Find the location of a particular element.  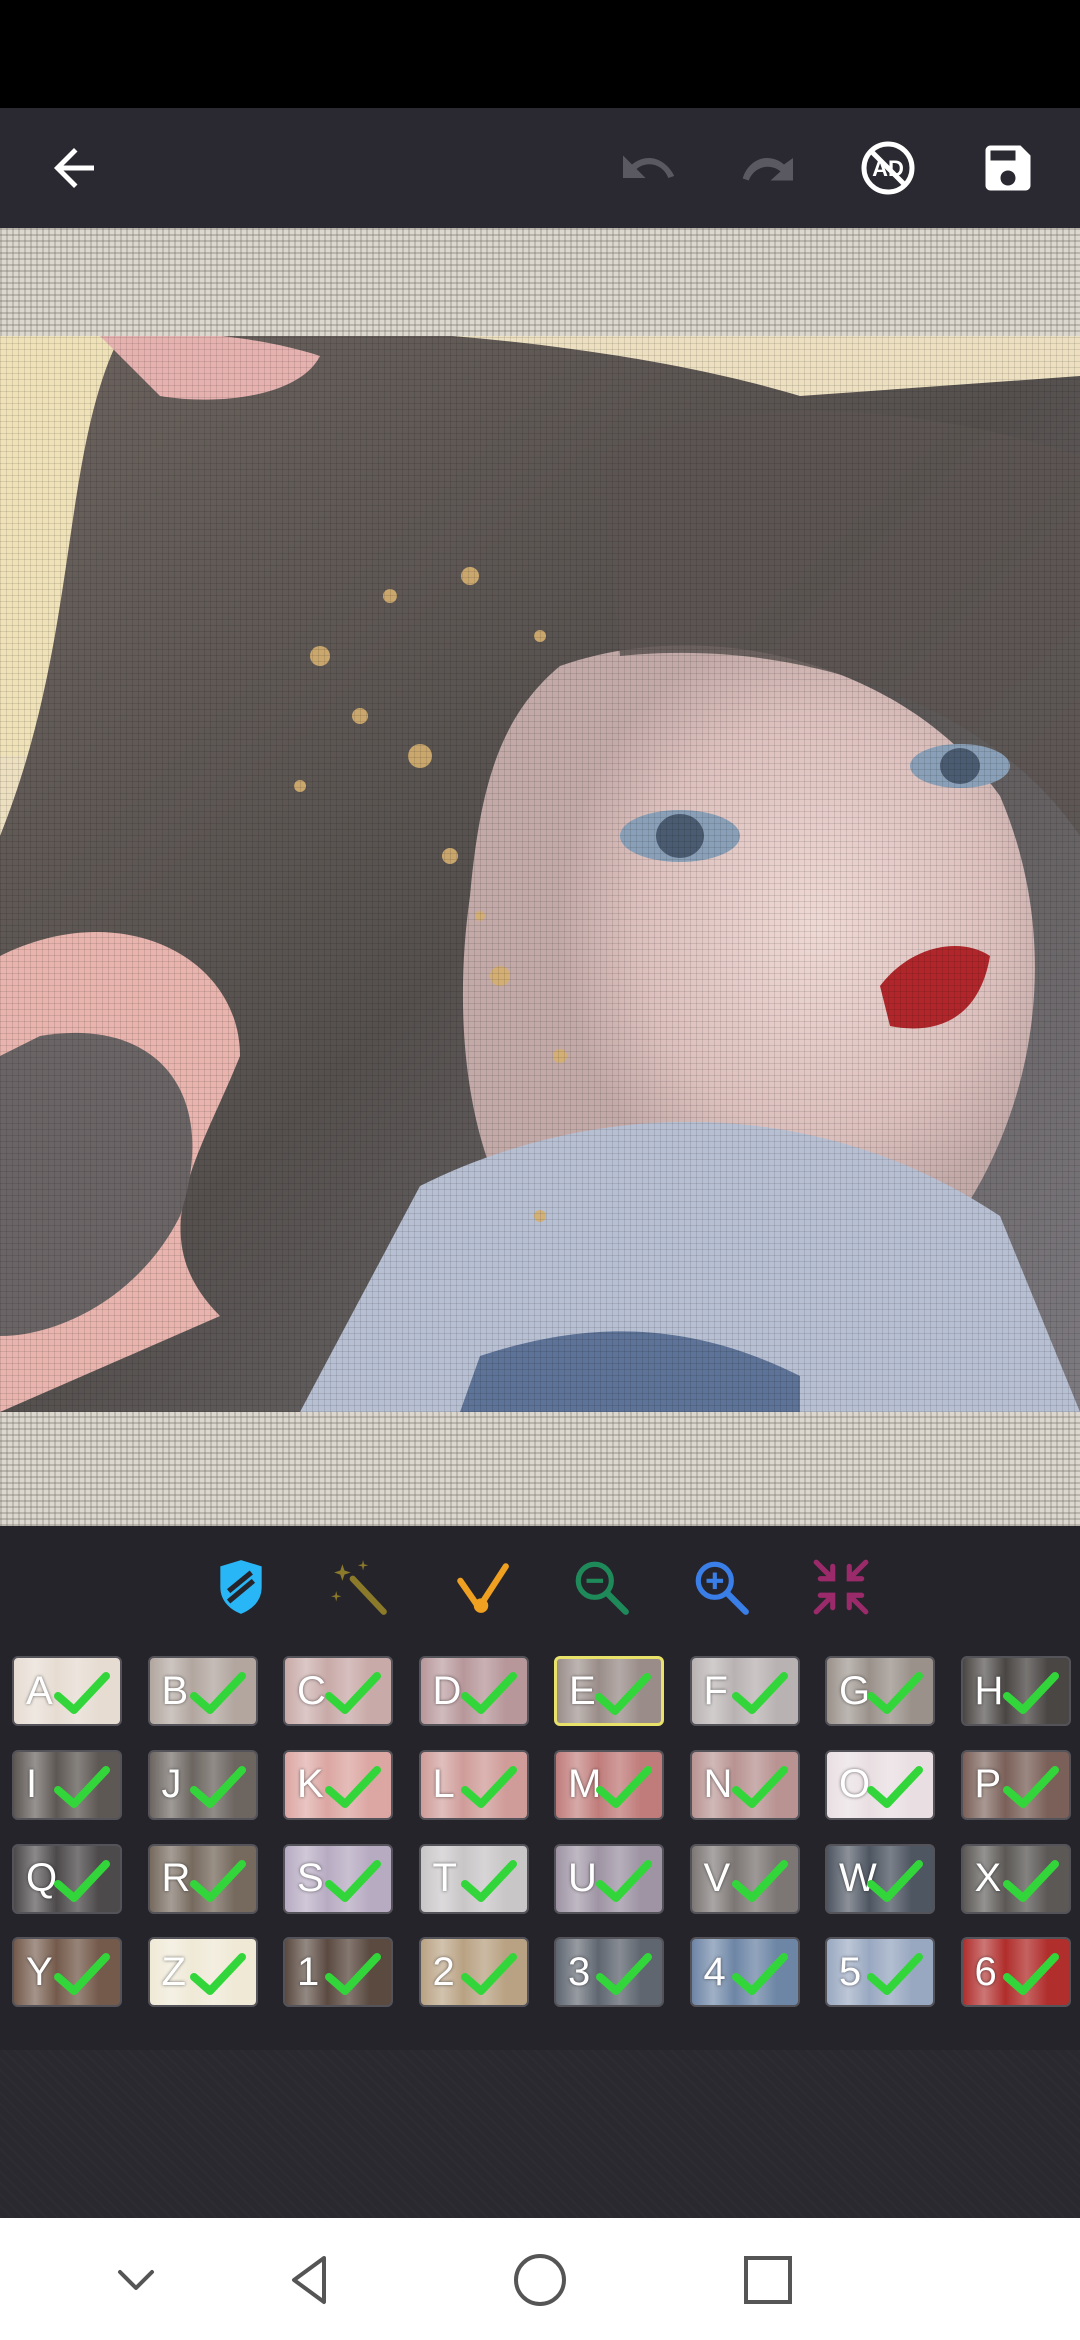

swatch-label: Y is located at coordinates (39, 1971).